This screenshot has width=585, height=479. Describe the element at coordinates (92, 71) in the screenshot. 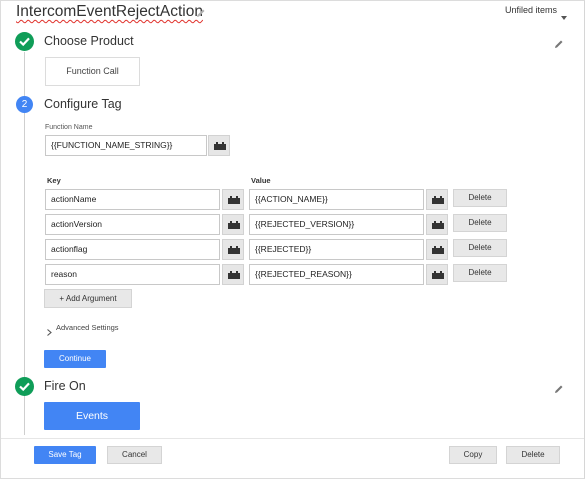

I see `product-function-call-button: Function Call` at that location.